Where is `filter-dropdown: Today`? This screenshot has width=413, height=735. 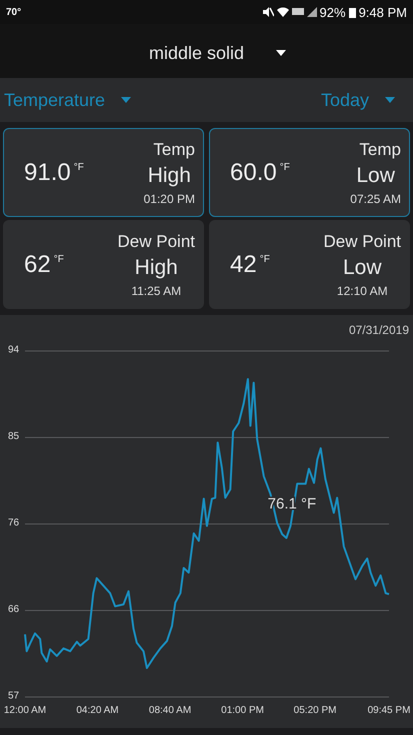
filter-dropdown: Today is located at coordinates (364, 100).